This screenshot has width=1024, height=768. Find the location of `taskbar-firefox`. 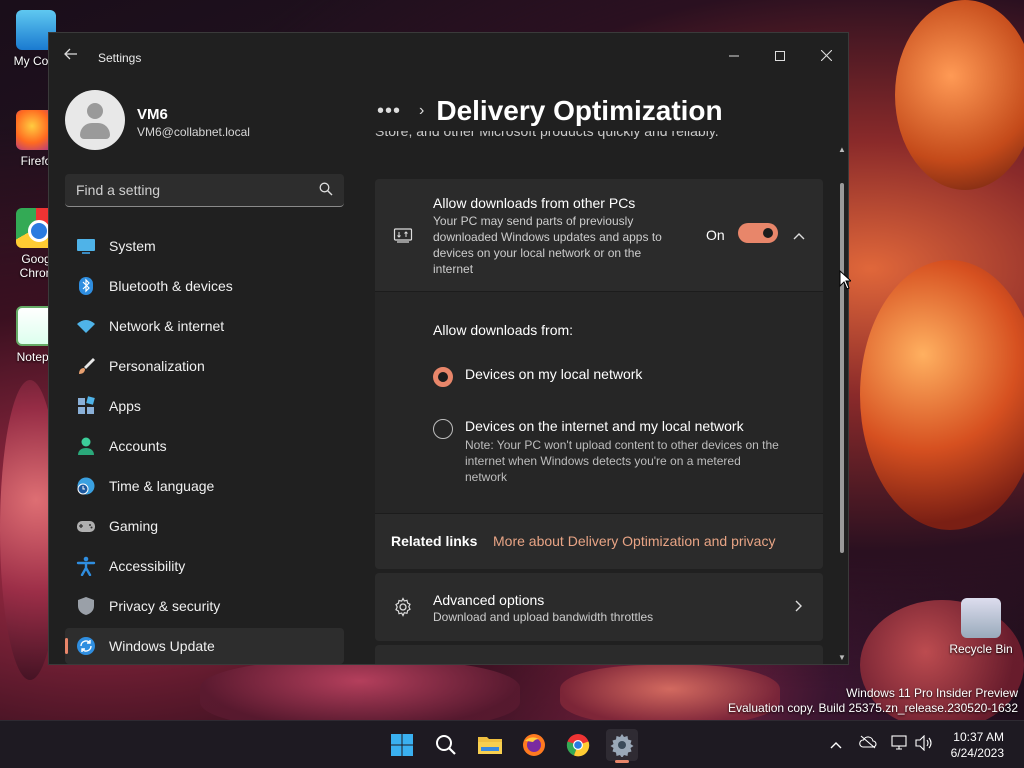

taskbar-firefox is located at coordinates (534, 745).